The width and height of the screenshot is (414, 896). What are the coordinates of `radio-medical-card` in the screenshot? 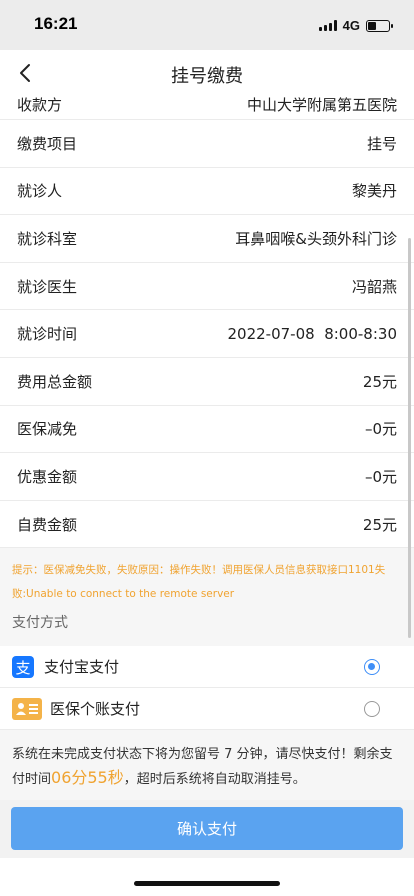 It's located at (372, 709).